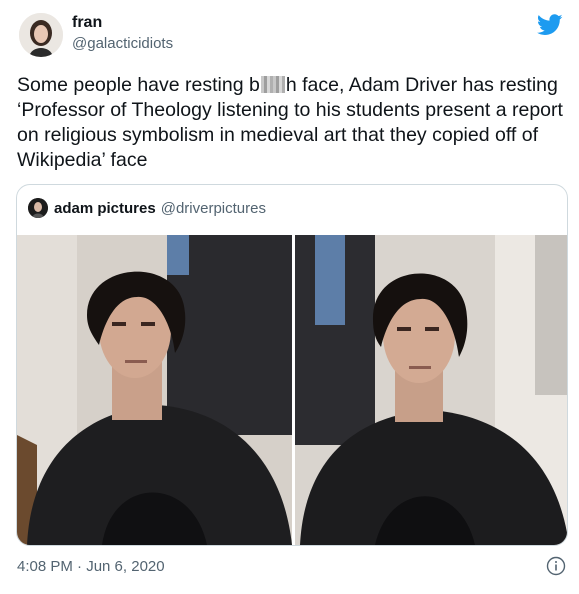 The image size is (579, 594). Describe the element at coordinates (272, 84) in the screenshot. I see `censor-pixelation` at that location.